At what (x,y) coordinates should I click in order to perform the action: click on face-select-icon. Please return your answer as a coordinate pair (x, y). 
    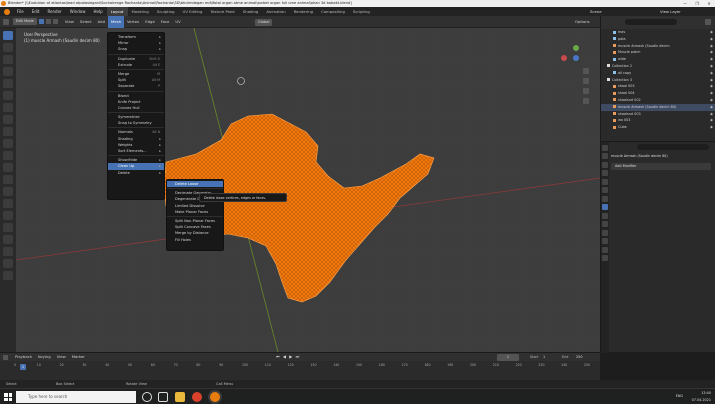
    Looking at the image, I should click on (55, 21).